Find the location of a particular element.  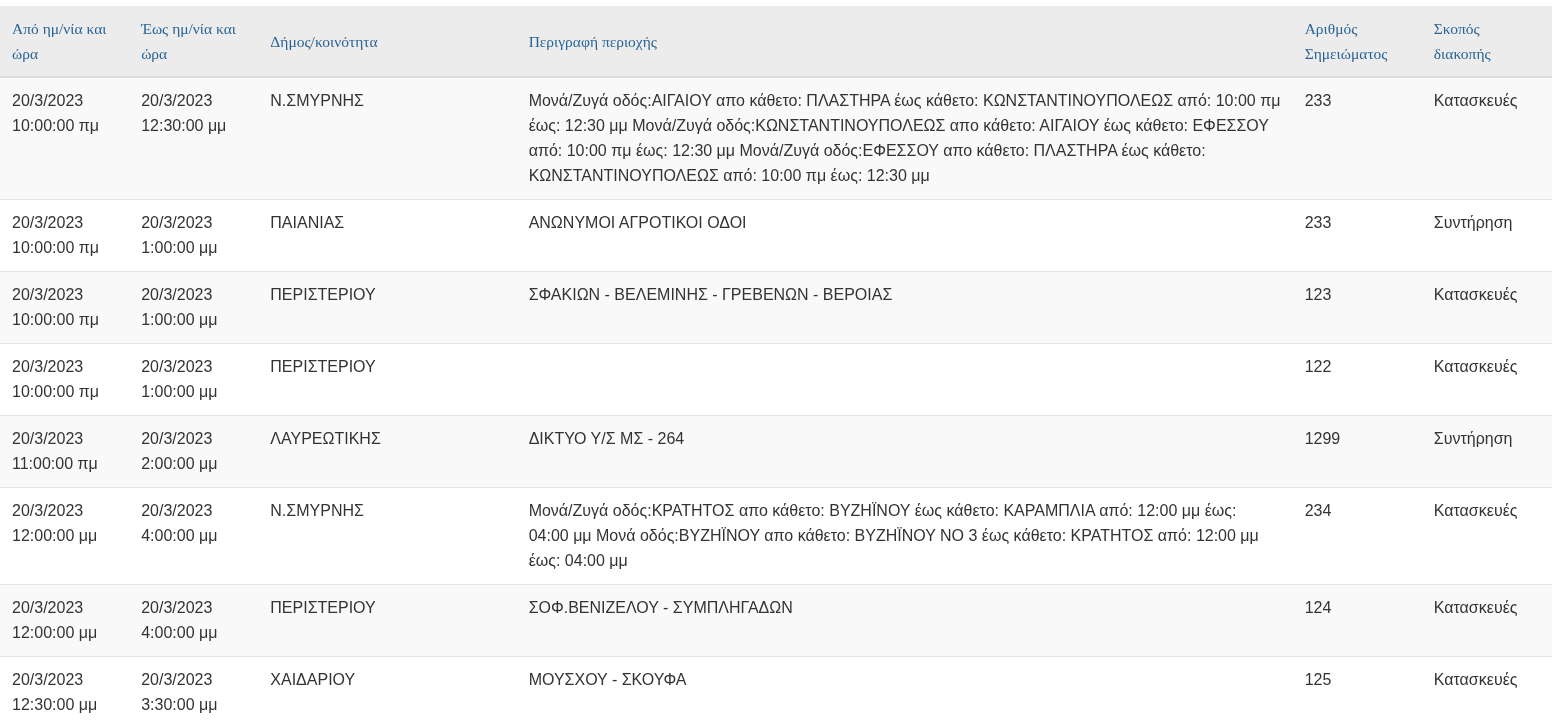

table-cell: ΣΟΦ.ΒΕΝΙΖΕΛΟΥ - ΣΥΜΠΛΗΓΑΔΩΝ is located at coordinates (660, 607).